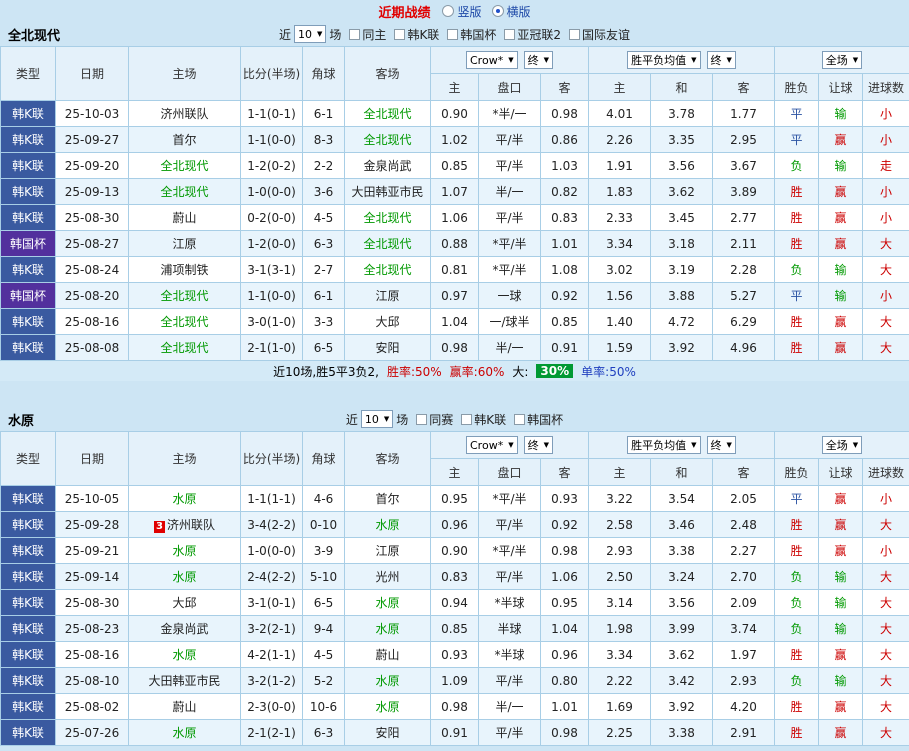 The image size is (909, 751). What do you see at coordinates (564, 269) in the screenshot?
I see `away-odds: 1.08` at bounding box center [564, 269].